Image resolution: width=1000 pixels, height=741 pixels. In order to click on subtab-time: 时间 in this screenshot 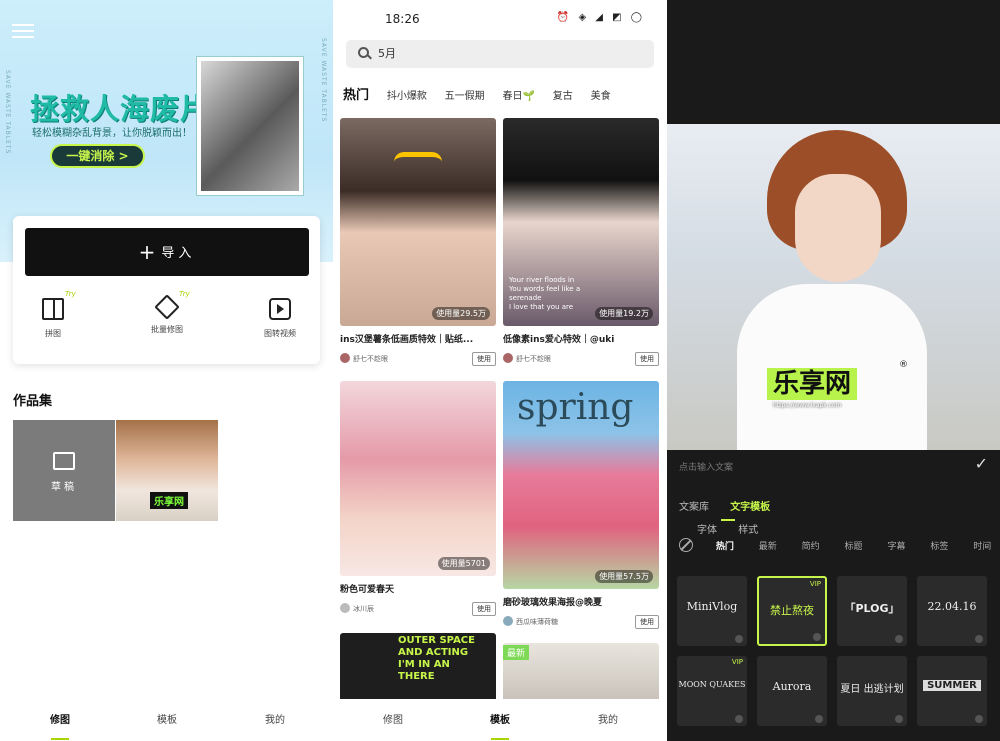, I will do `click(982, 547)`.